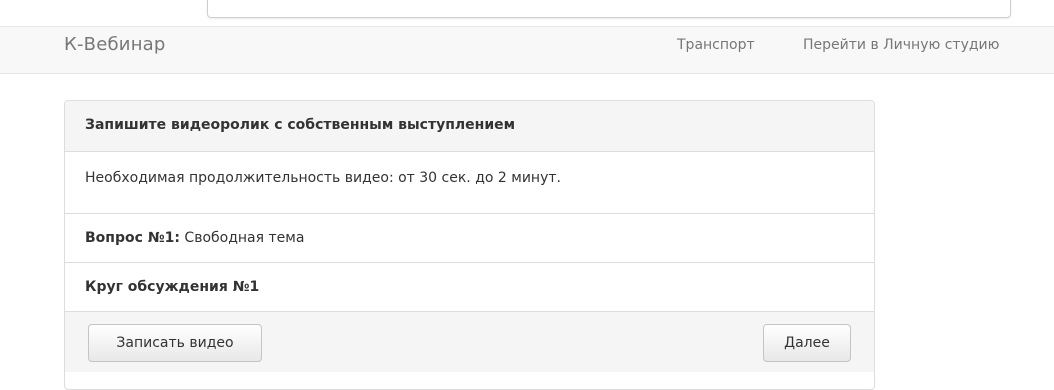 This screenshot has height=390, width=1054. Describe the element at coordinates (132, 238) in the screenshot. I see `question-label: Вопрос №1:` at that location.